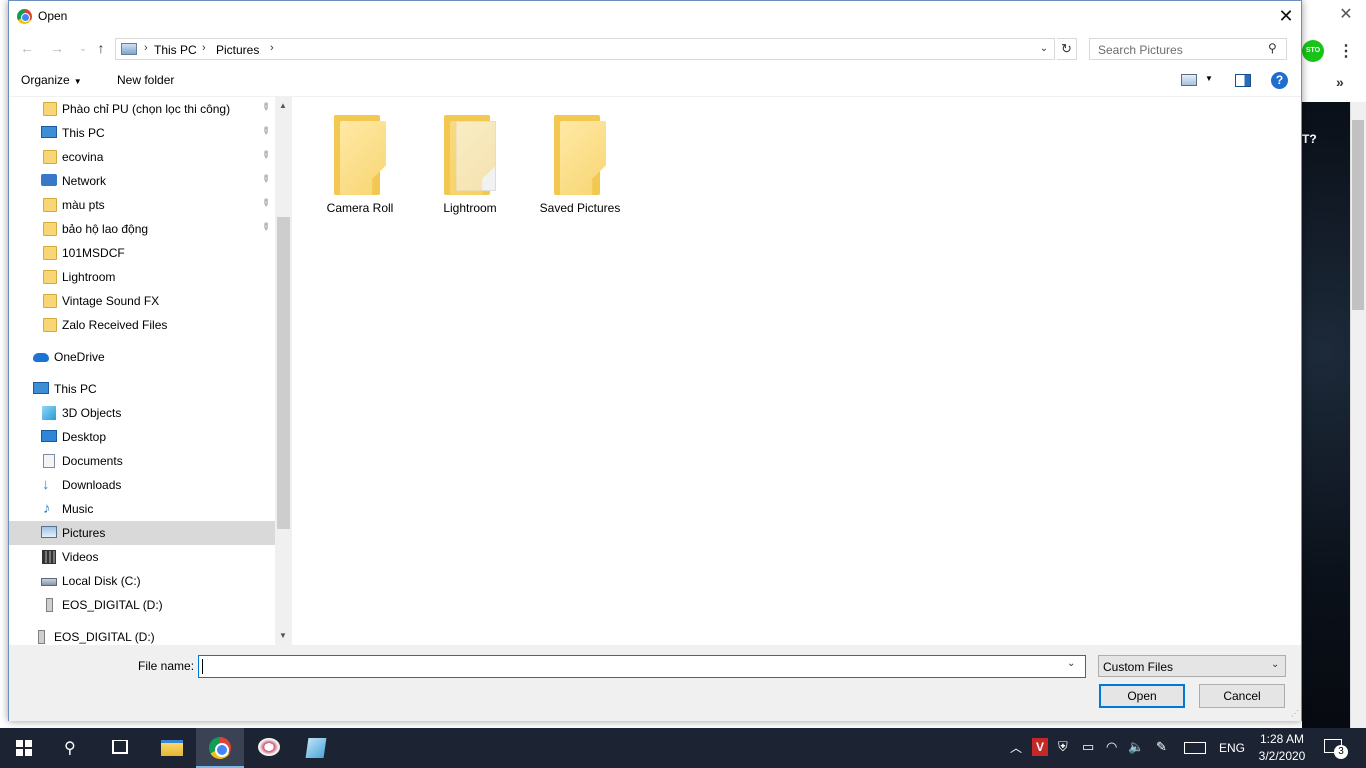  I want to click on help-button: ?, so click(1279, 80).